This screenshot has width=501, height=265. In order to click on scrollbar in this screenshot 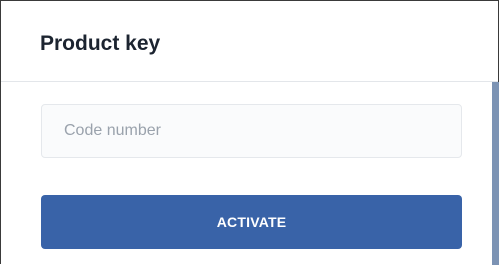, I will do `click(495, 173)`.